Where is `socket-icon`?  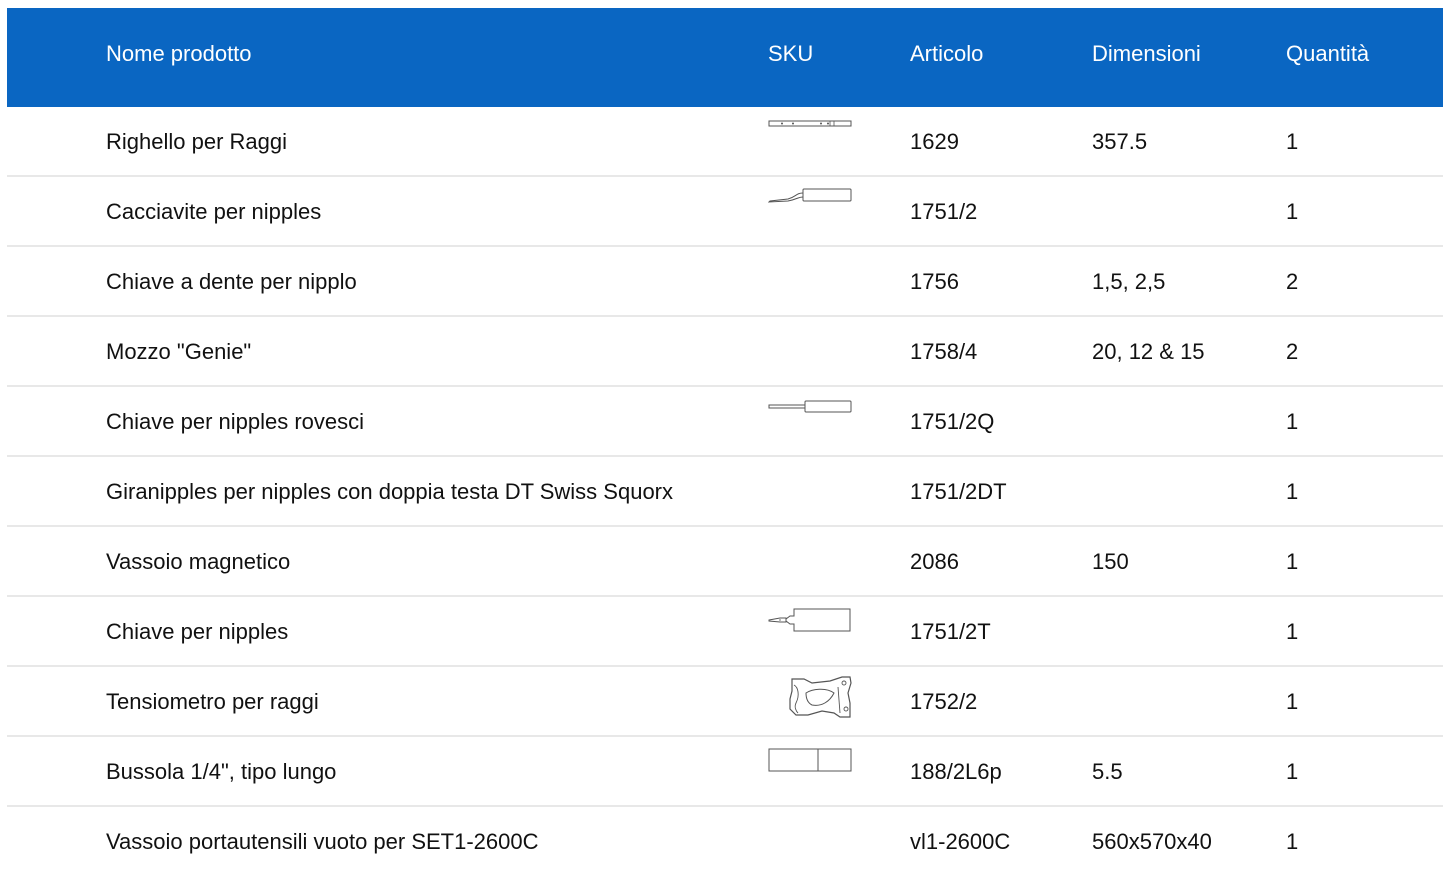 socket-icon is located at coordinates (811, 767).